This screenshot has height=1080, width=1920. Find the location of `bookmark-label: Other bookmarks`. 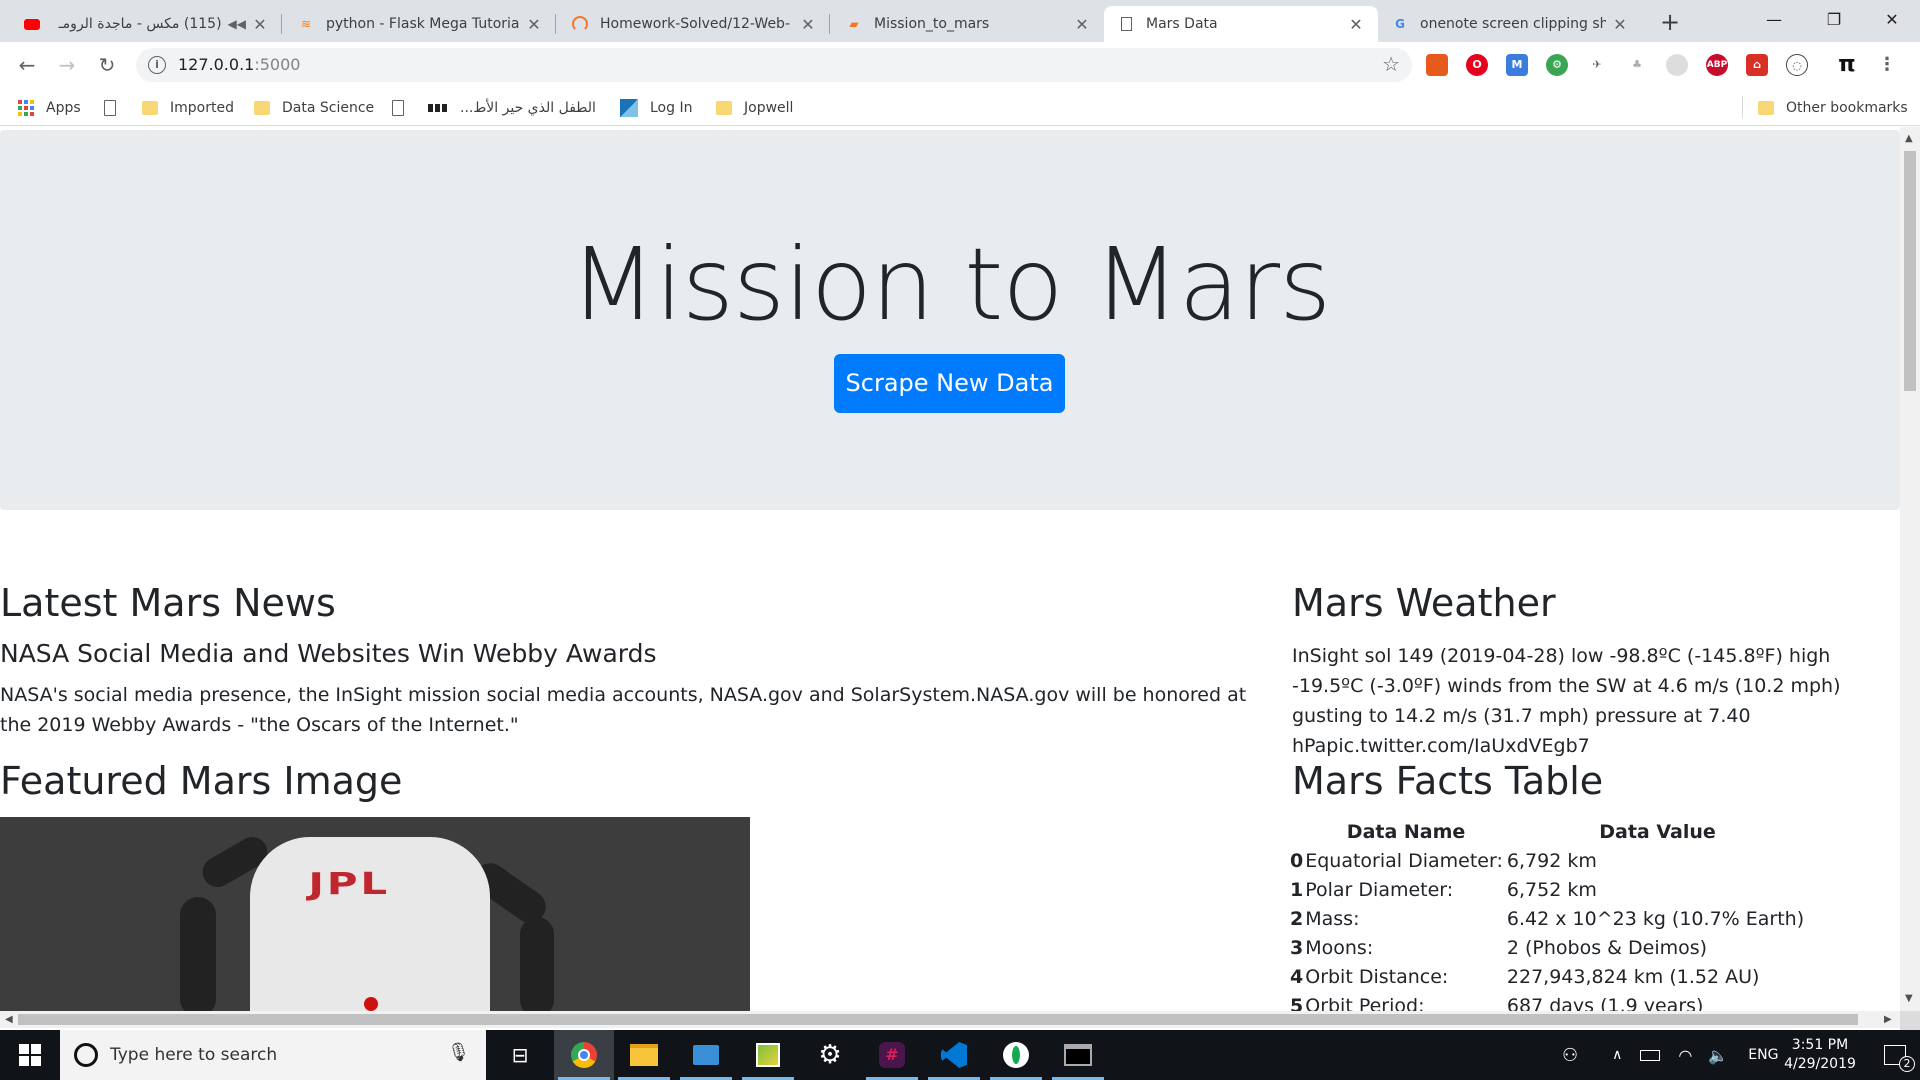

bookmark-label: Other bookmarks is located at coordinates (1847, 108).